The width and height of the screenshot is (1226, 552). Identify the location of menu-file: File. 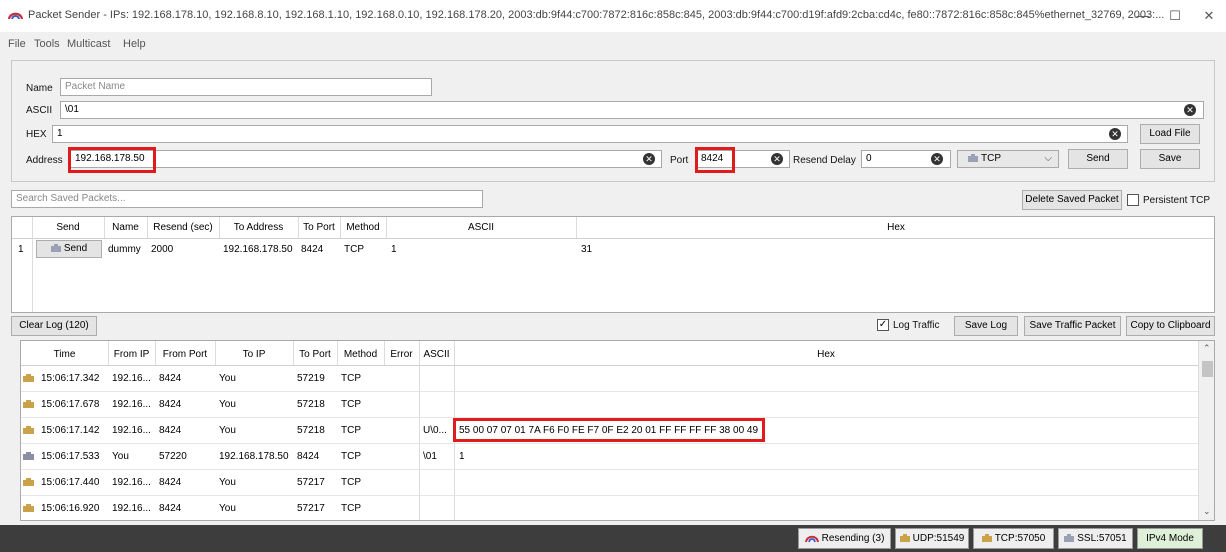
(17, 44).